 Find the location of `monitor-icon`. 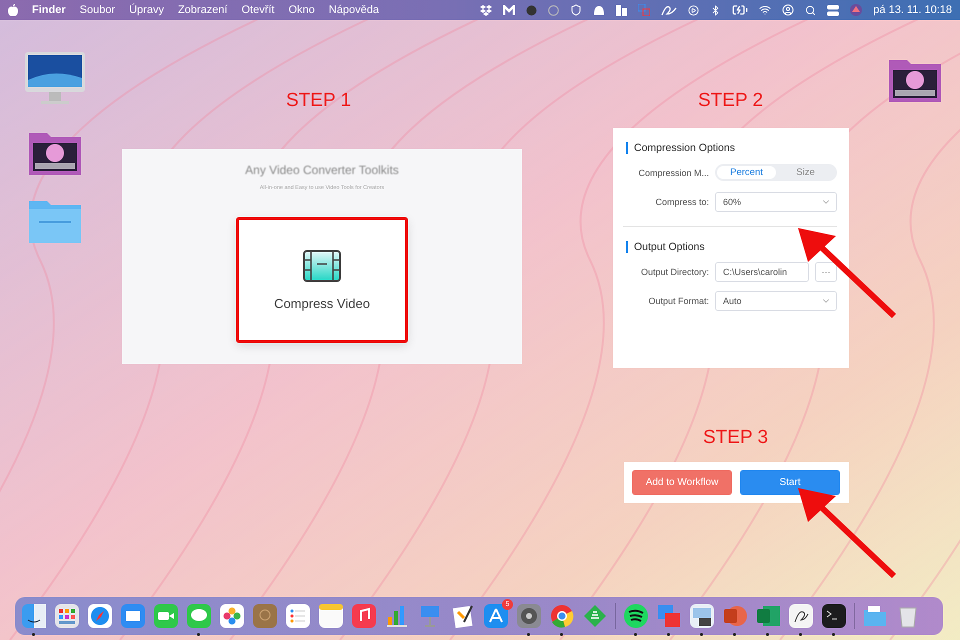

monitor-icon is located at coordinates (55, 78).